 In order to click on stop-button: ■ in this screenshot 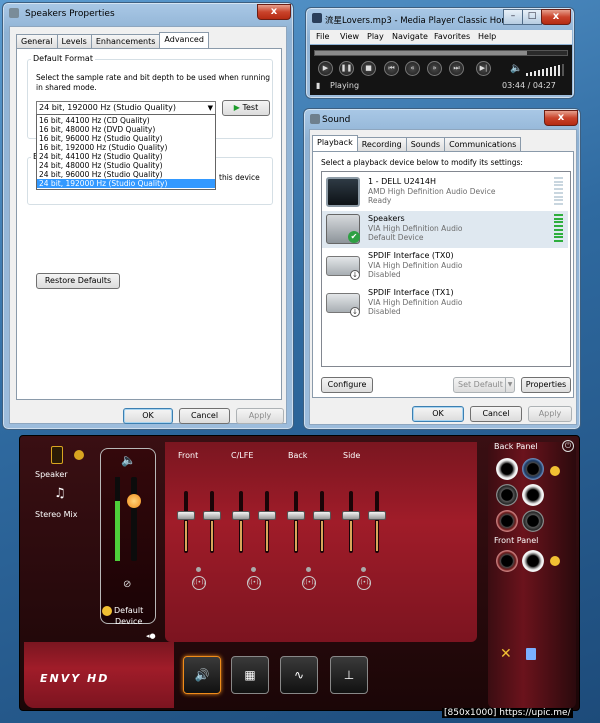, I will do `click(368, 68)`.